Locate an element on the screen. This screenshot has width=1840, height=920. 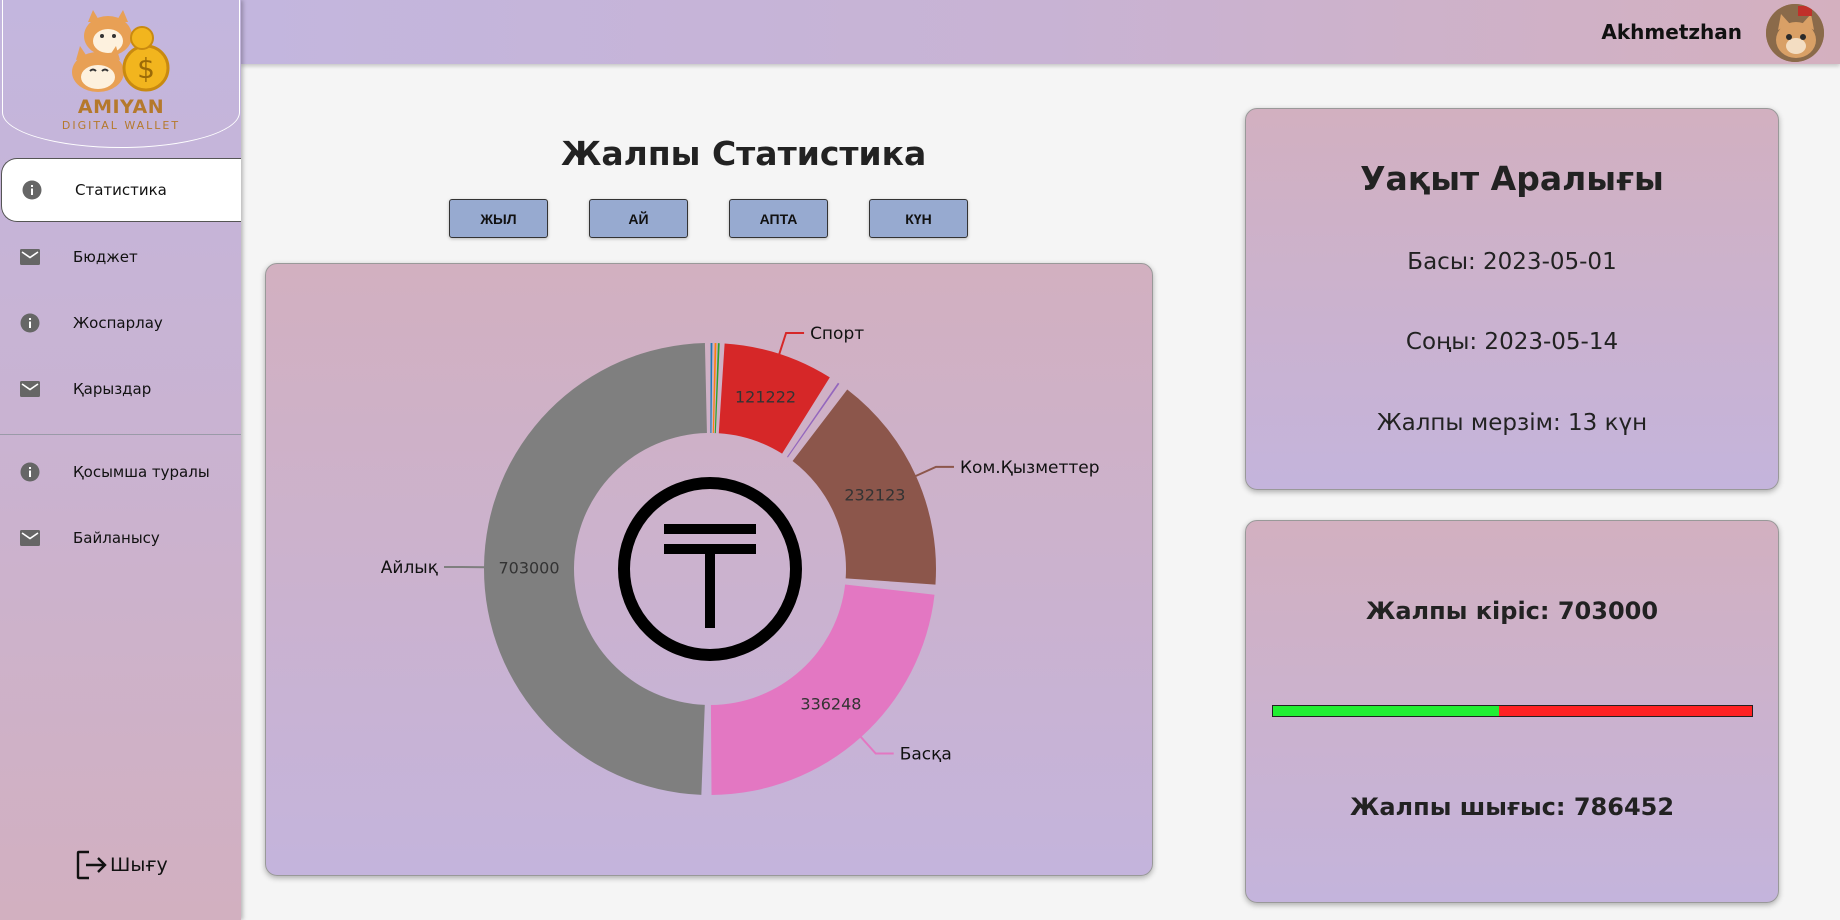
sidebar-item-contact: Байланысу is located at coordinates (120, 538).